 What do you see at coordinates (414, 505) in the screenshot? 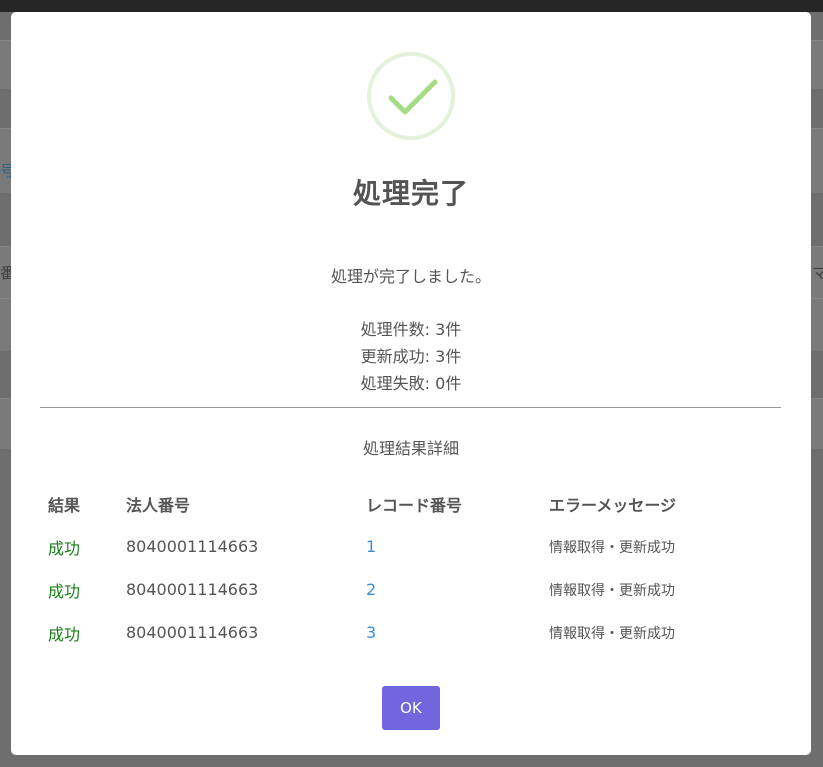
I see `column-header-record-number: レコード番号` at bounding box center [414, 505].